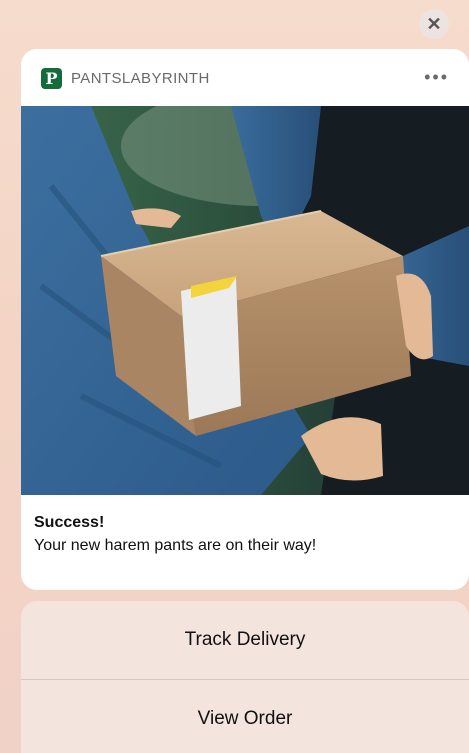 The width and height of the screenshot is (469, 753). What do you see at coordinates (69, 522) in the screenshot?
I see `notification-title: Success!` at bounding box center [69, 522].